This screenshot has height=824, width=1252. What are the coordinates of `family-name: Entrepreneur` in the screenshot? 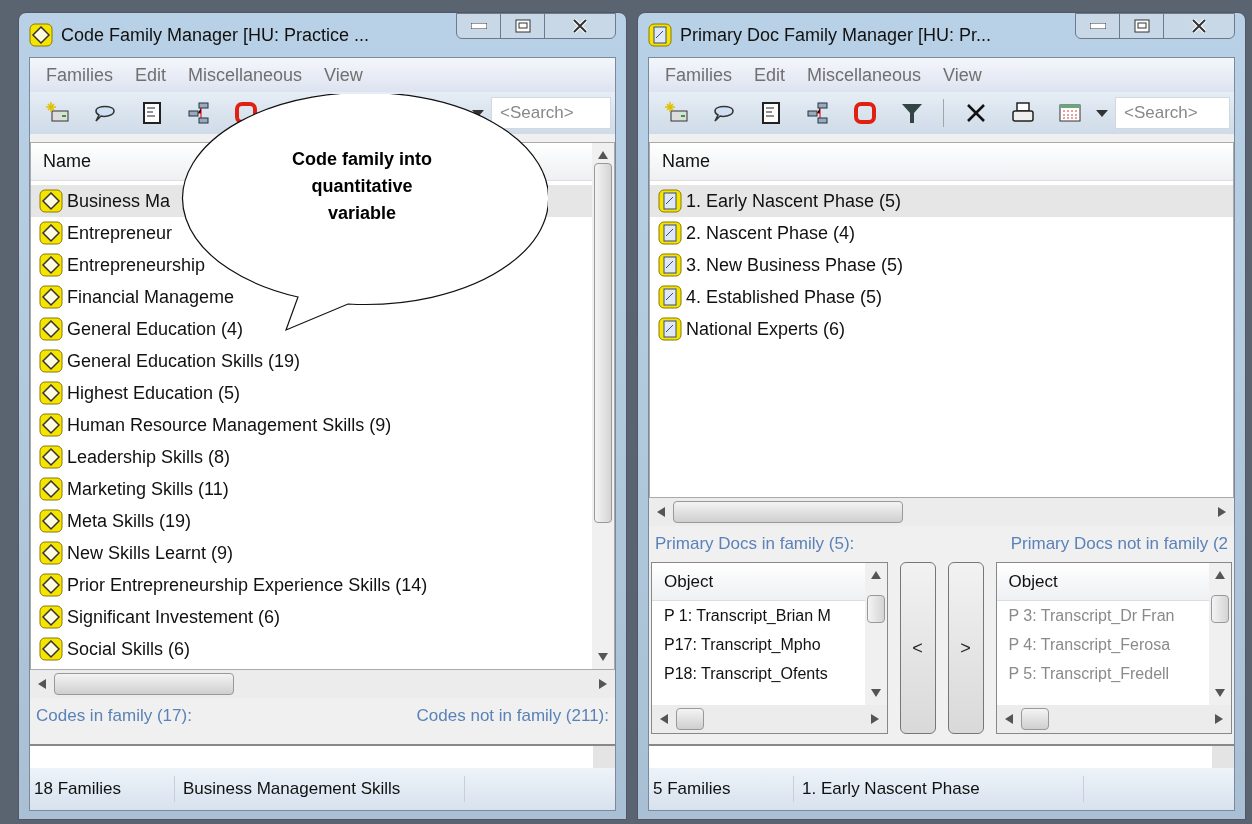 It's located at (120, 233).